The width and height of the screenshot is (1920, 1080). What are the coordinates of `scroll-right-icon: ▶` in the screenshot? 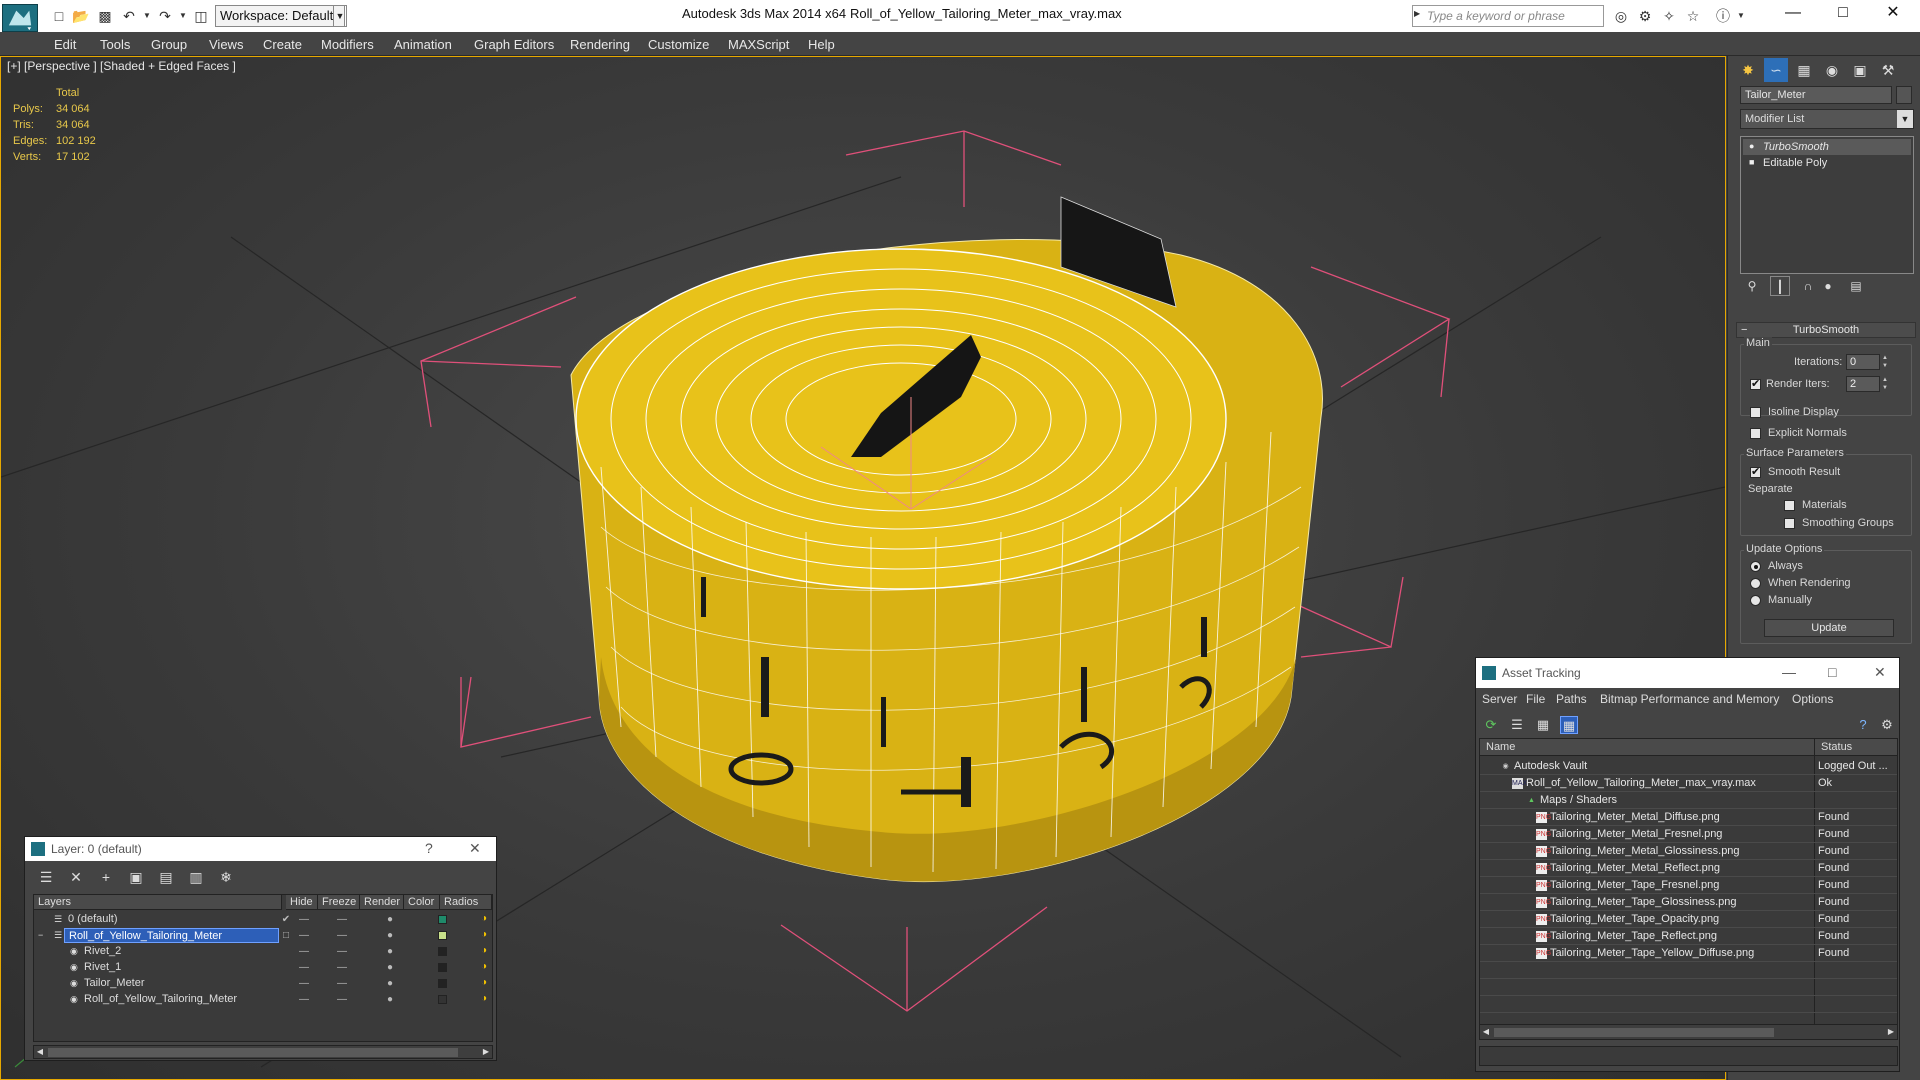 It's located at (1891, 1032).